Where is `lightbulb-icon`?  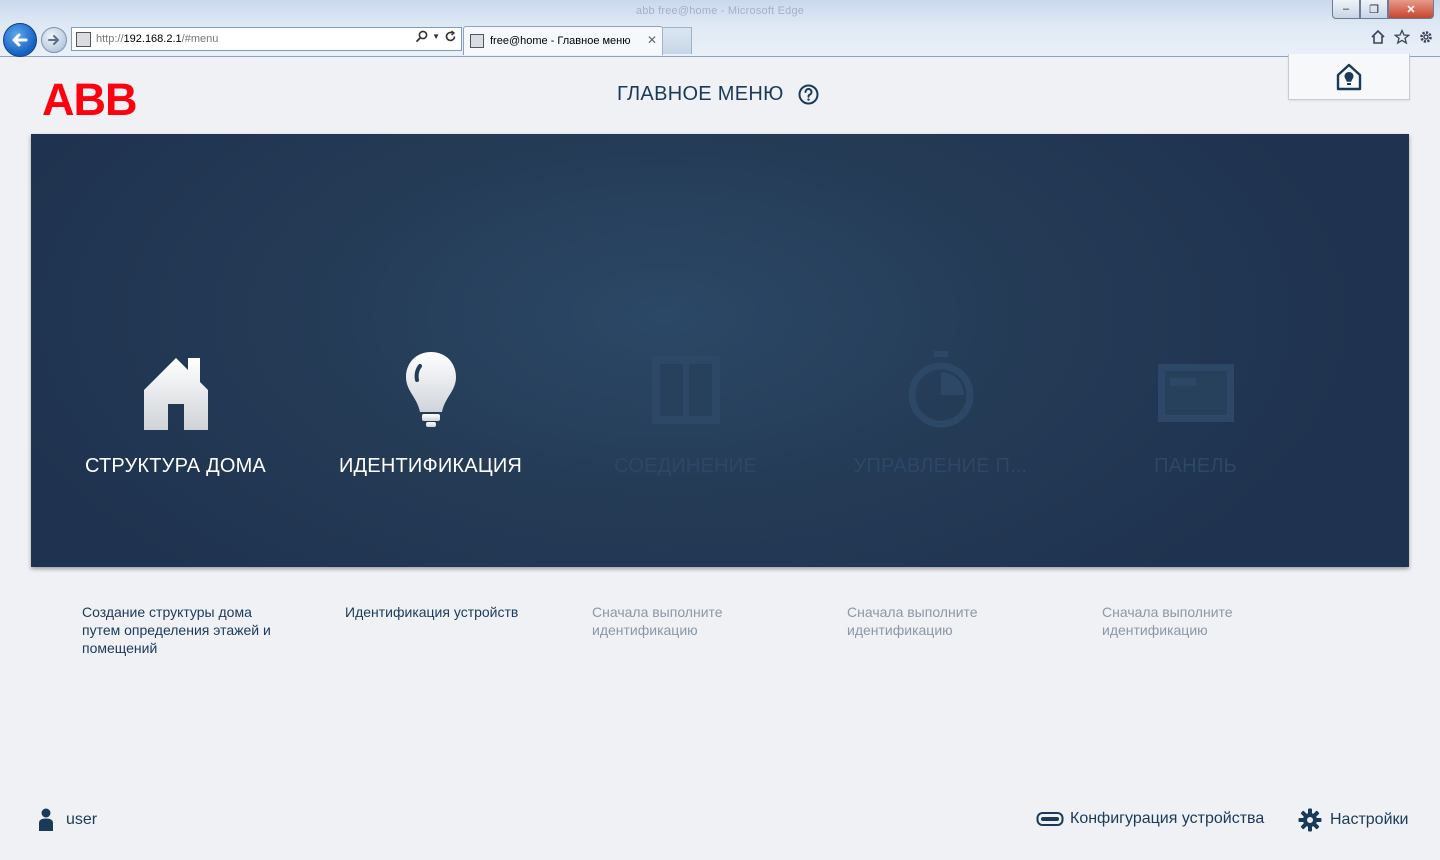 lightbulb-icon is located at coordinates (430, 389).